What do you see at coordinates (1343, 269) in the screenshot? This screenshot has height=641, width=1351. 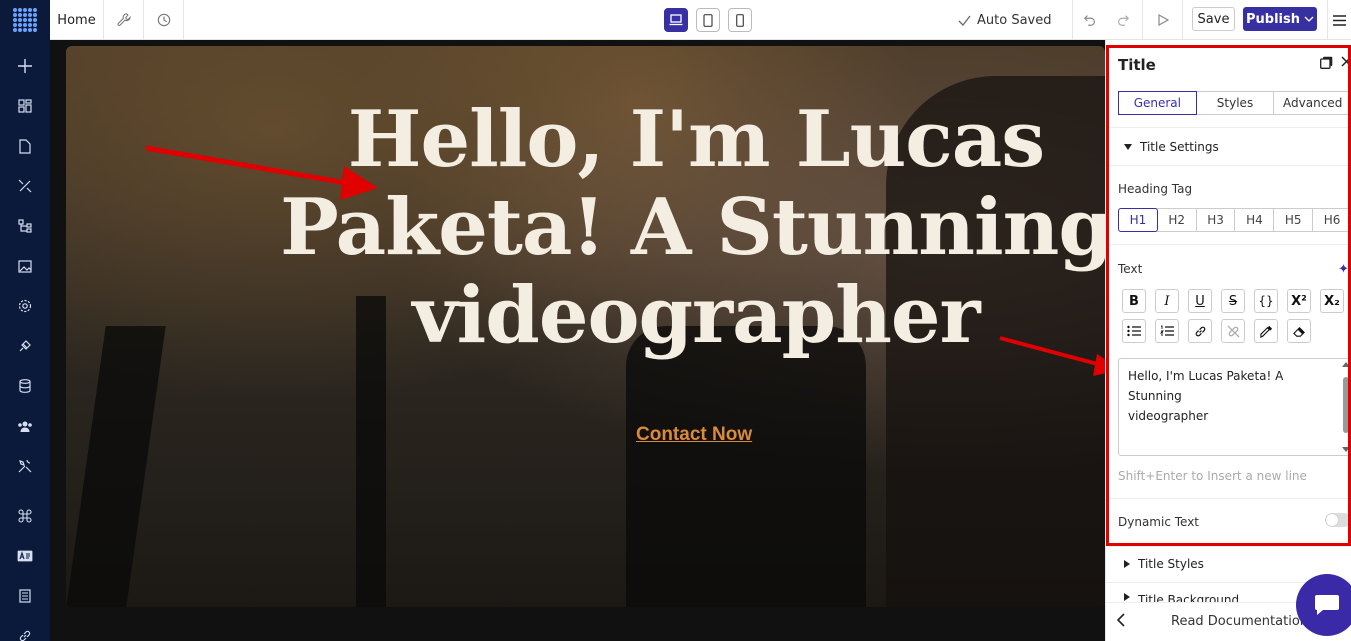 I see `ai-sparkle-icon: ✦` at bounding box center [1343, 269].